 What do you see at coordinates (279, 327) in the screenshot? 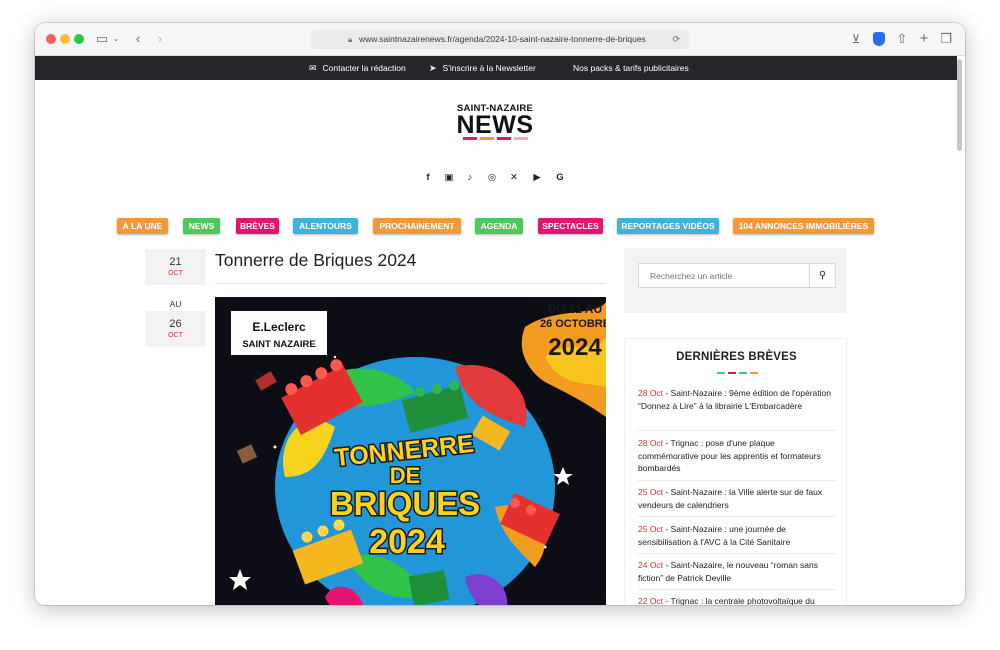
I see `poster-brand-text: E.Leclerc` at bounding box center [279, 327].